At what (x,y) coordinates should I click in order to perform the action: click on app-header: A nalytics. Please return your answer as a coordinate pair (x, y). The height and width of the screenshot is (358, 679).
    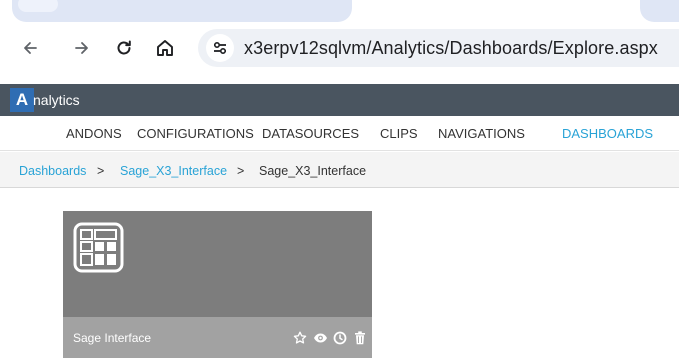
    Looking at the image, I should click on (339, 100).